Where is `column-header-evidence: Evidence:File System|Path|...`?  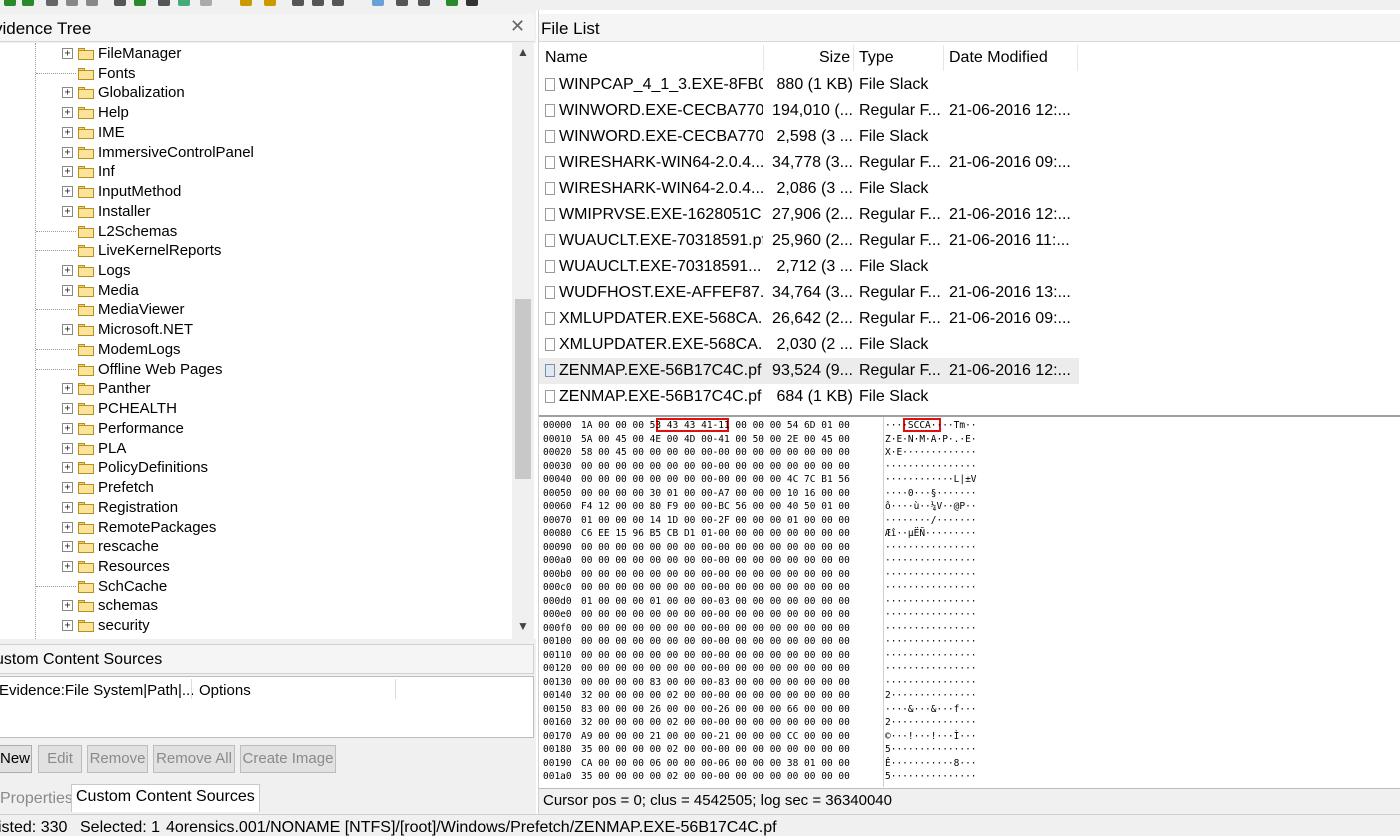
column-header-evidence: Evidence:File System|Path|... is located at coordinates (97, 690).